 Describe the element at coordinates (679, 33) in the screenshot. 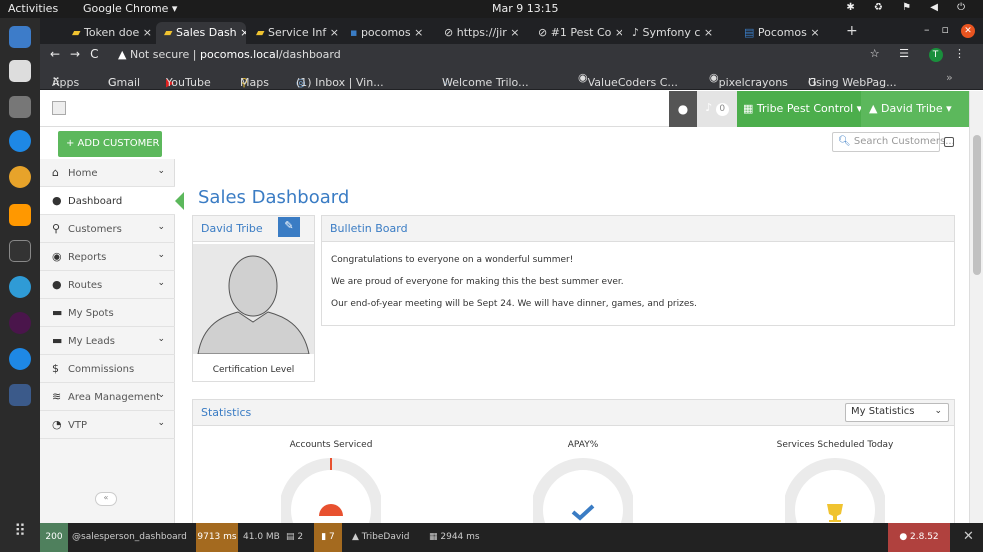

I see `tab: ♪ Symfony c ×` at that location.